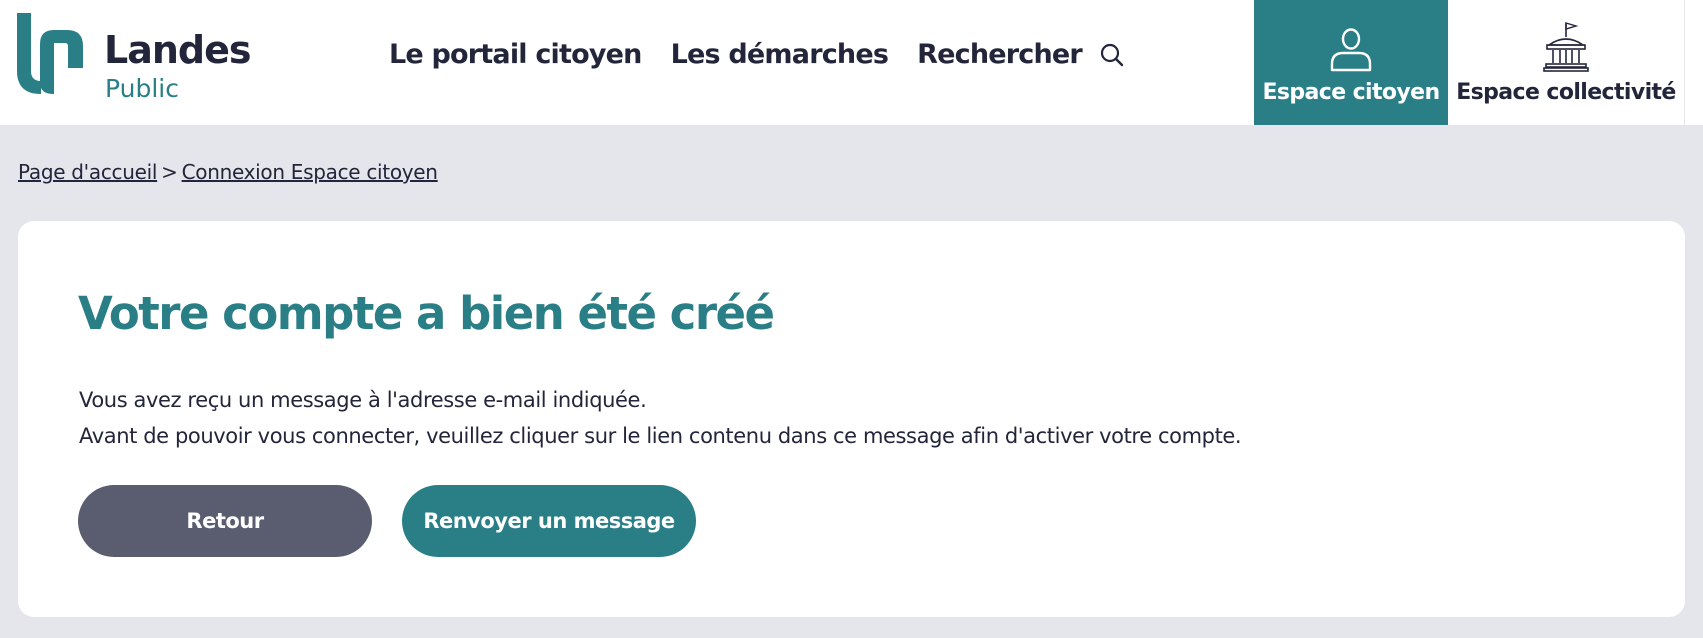 The image size is (1703, 638). Describe the element at coordinates (142, 88) in the screenshot. I see `logo-subtitle: Public` at that location.